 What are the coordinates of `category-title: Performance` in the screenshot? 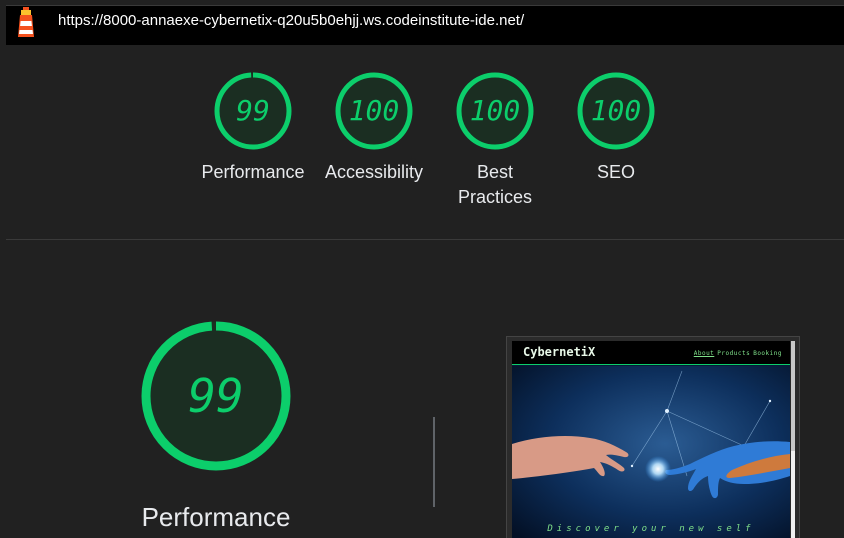 It's located at (216, 517).